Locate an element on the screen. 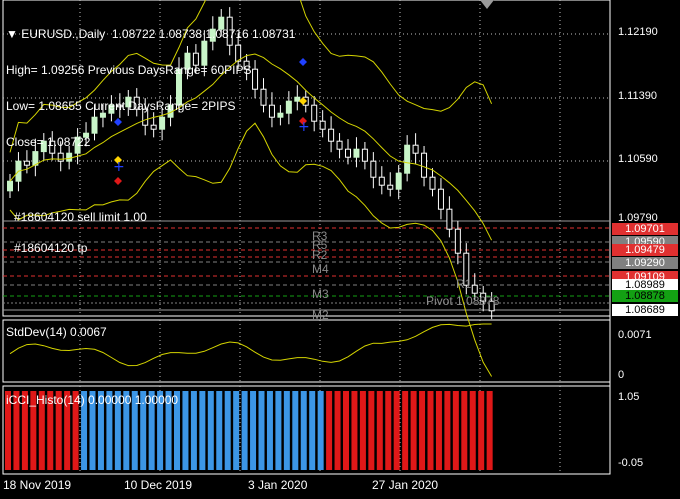 The image size is (680, 499). price-label-bid: 1.08689 is located at coordinates (645, 310).